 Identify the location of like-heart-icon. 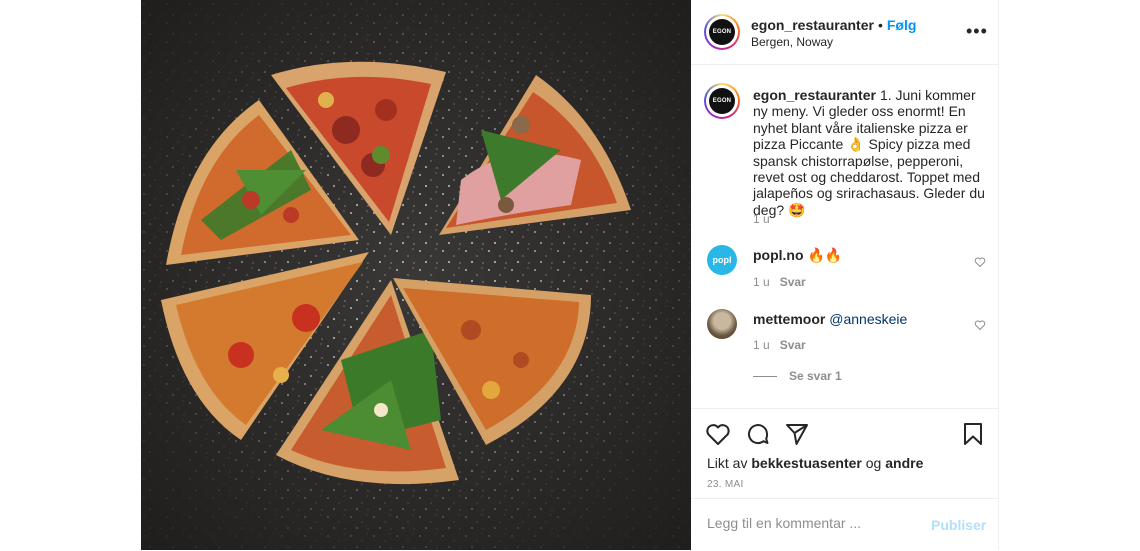
(718, 434).